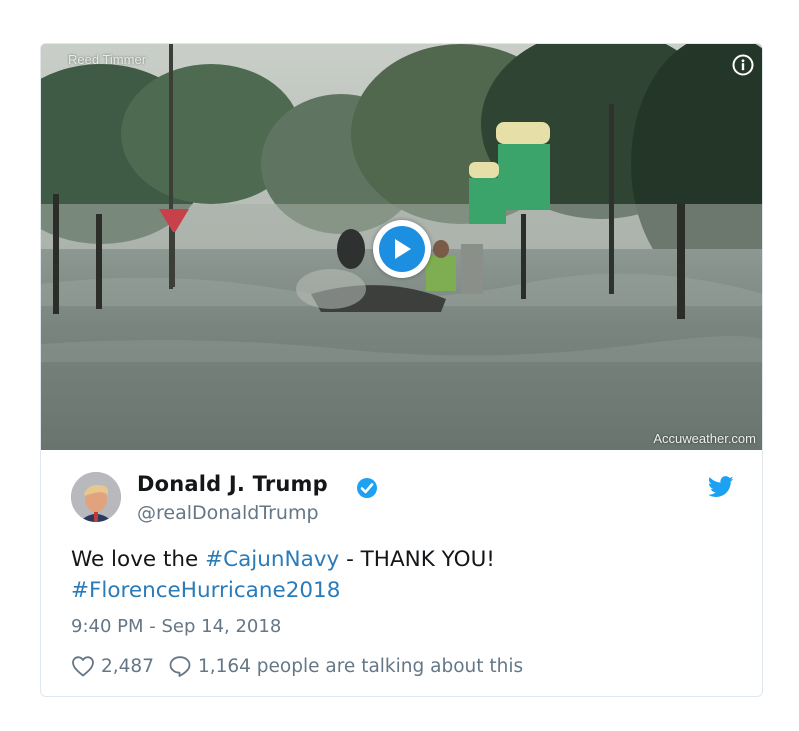  What do you see at coordinates (272, 559) in the screenshot?
I see `hashtag-link-cajunnavy: #CajunNavy` at bounding box center [272, 559].